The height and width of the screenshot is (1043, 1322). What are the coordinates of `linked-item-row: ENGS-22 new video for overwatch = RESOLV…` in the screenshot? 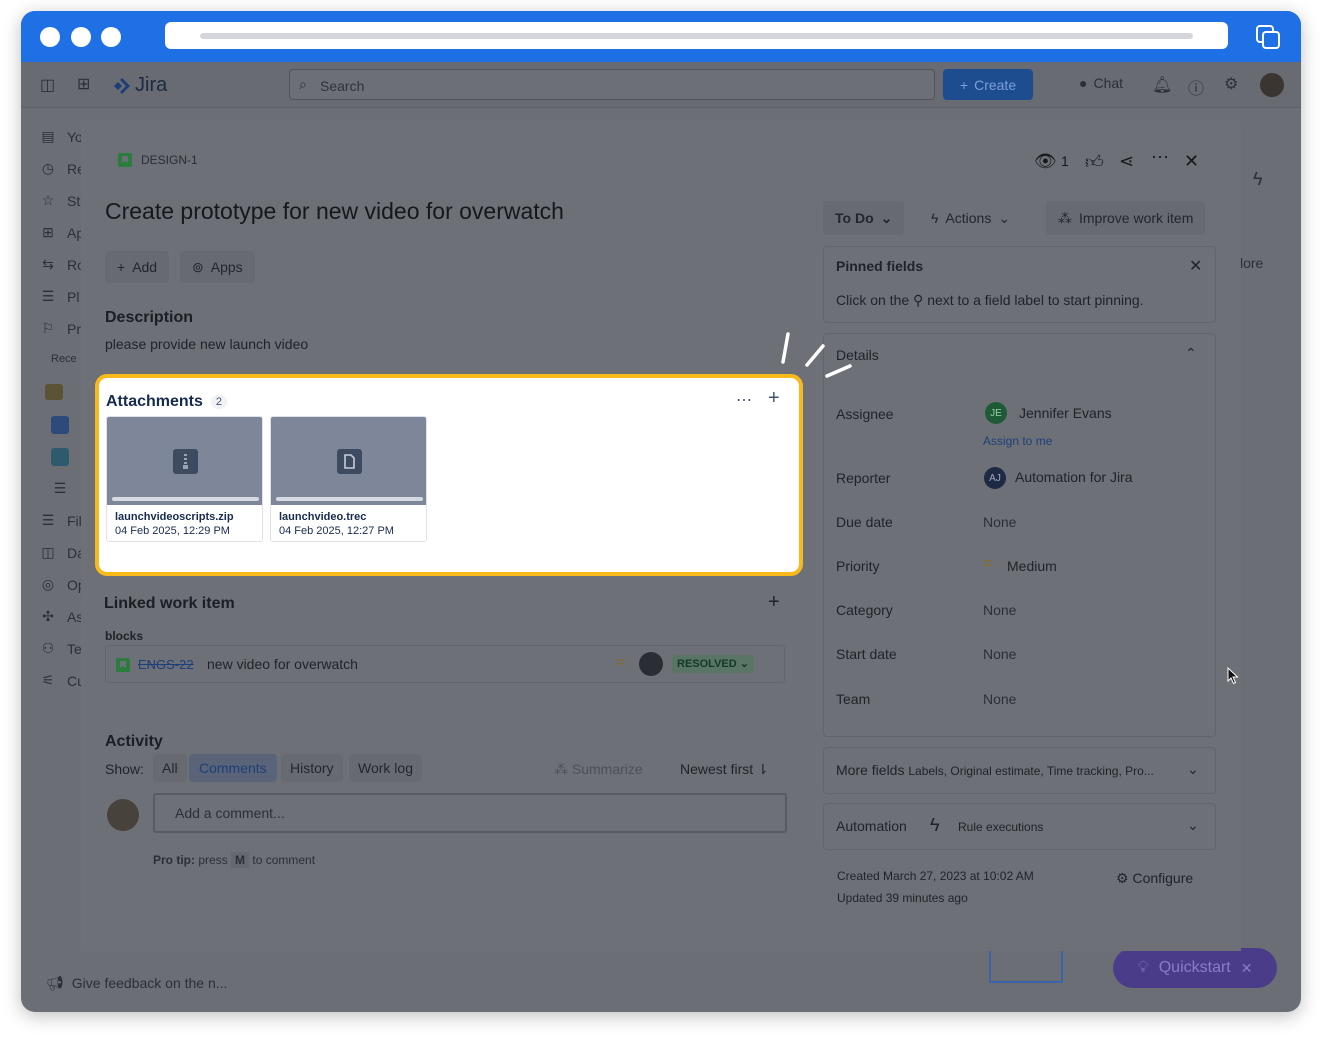 It's located at (445, 664).